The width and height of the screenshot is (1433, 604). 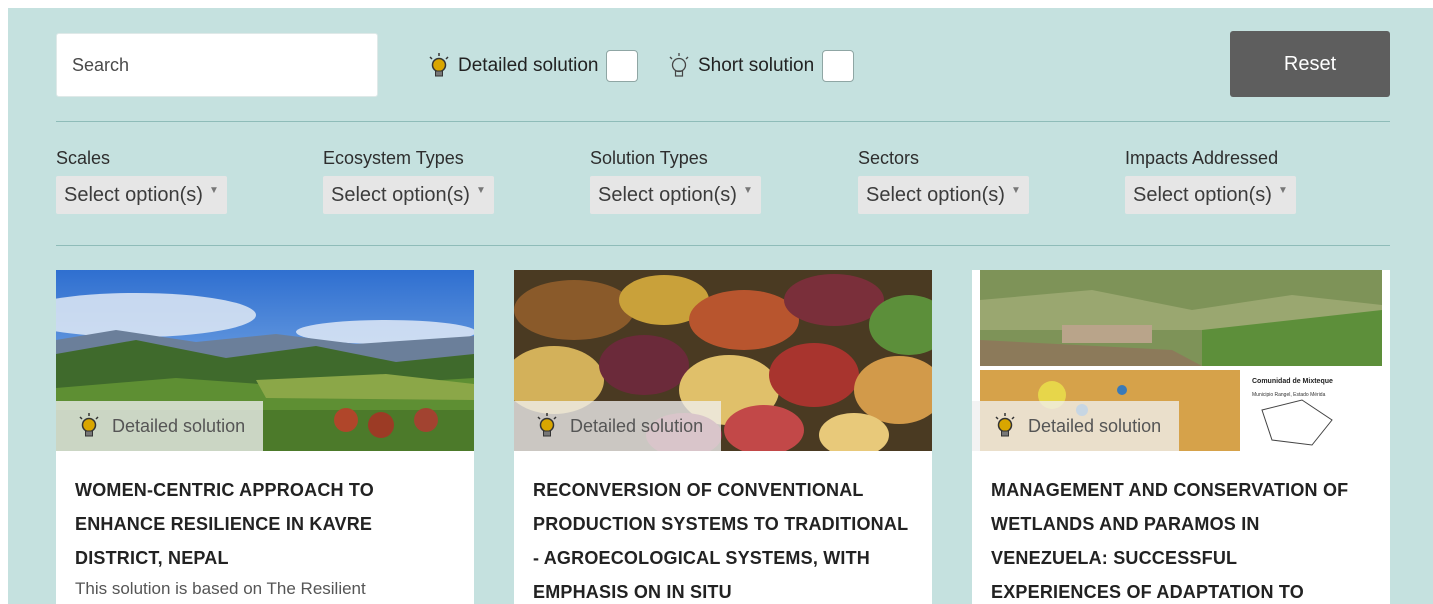 I want to click on map-caption-subtitle: Municipio Rangel, Estado Mérida, so click(x=1289, y=395).